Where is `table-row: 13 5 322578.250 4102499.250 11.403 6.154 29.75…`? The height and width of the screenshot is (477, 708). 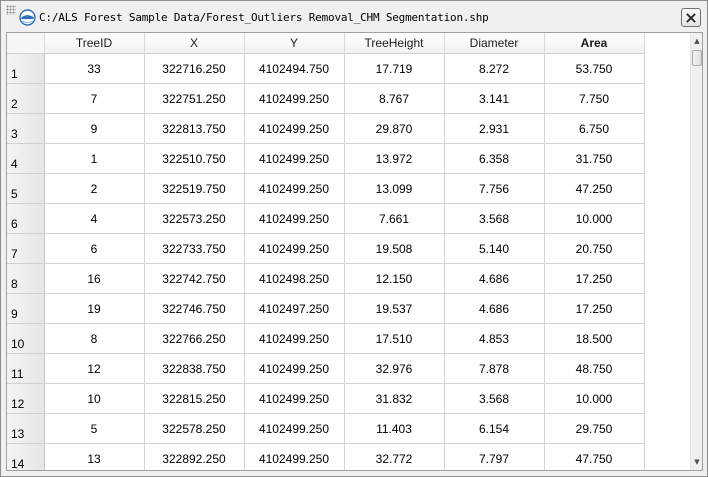 table-row: 13 5 322578.250 4102499.250 11.403 6.154 29.75… is located at coordinates (345, 428).